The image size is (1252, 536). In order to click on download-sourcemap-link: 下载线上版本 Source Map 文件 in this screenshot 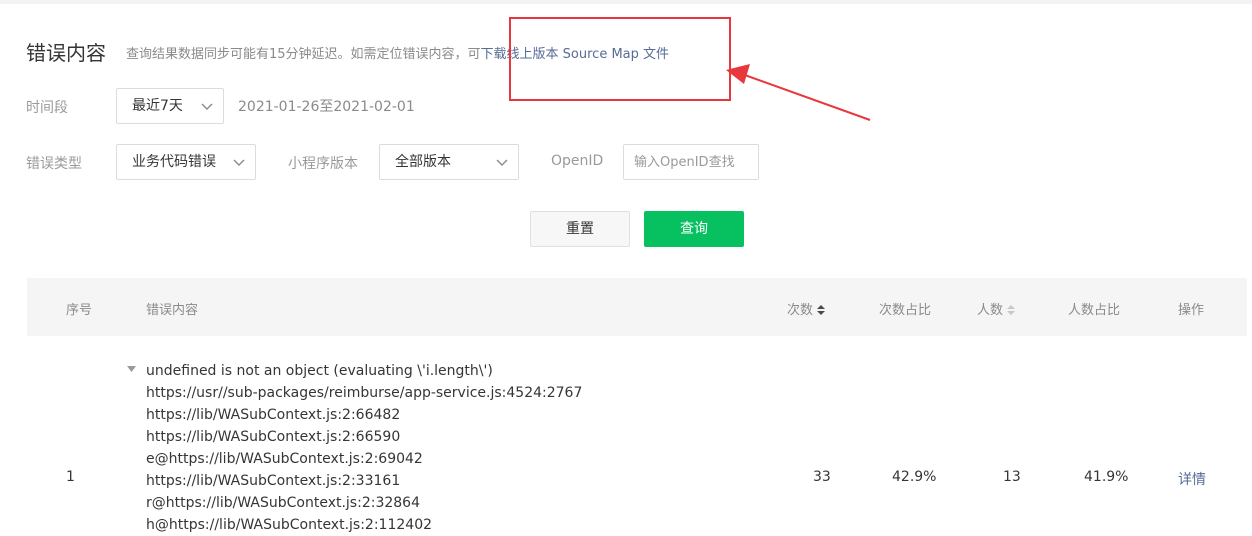, I will do `click(575, 54)`.